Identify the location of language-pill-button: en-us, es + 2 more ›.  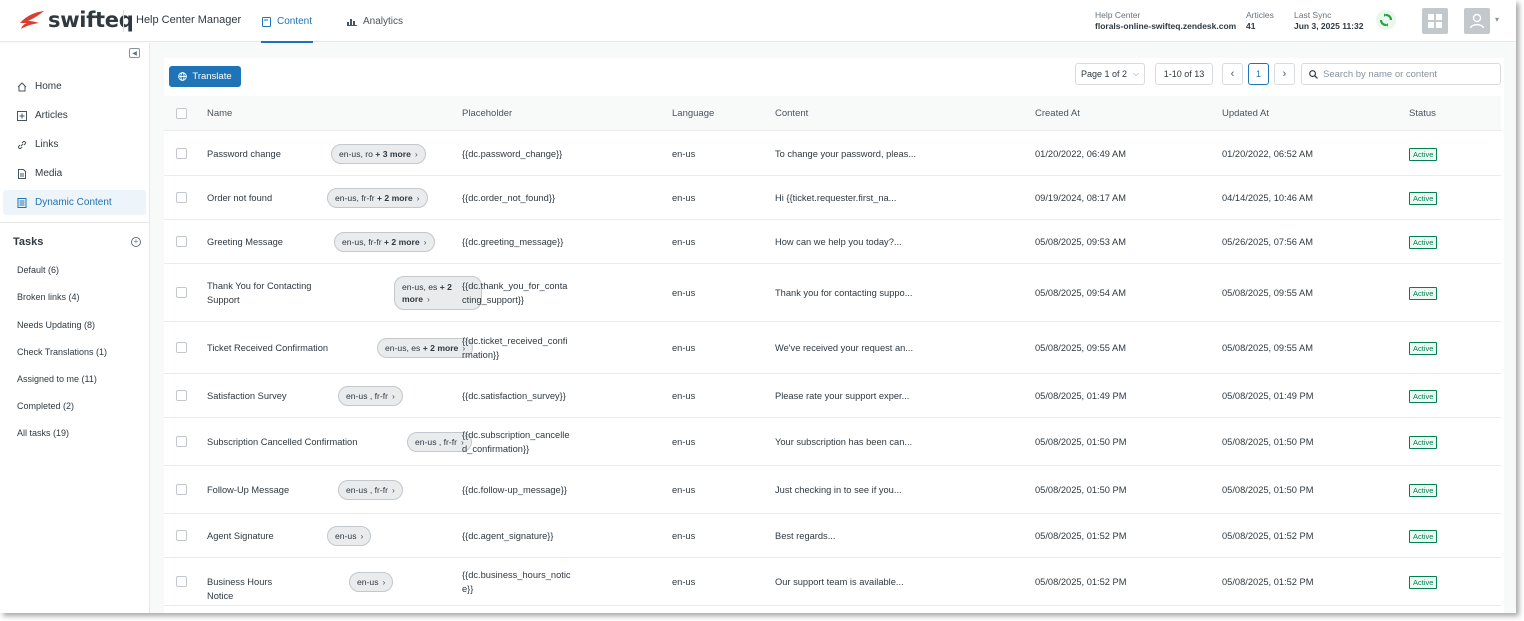
(425, 348).